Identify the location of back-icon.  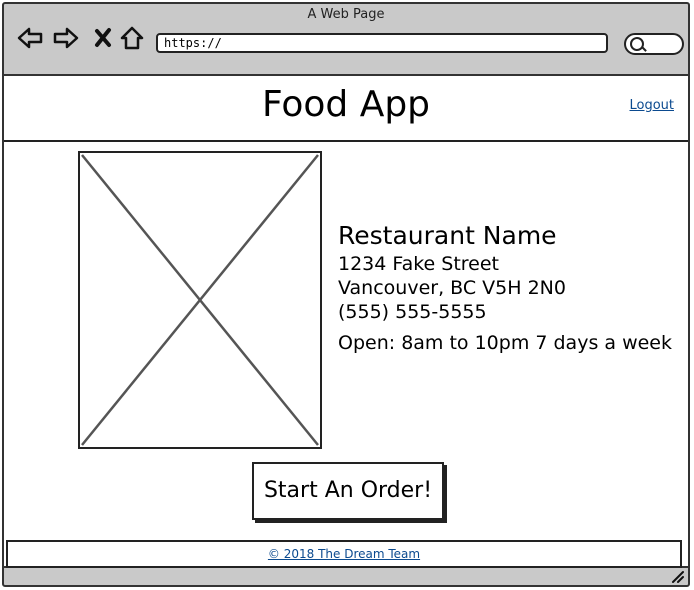
(30, 38).